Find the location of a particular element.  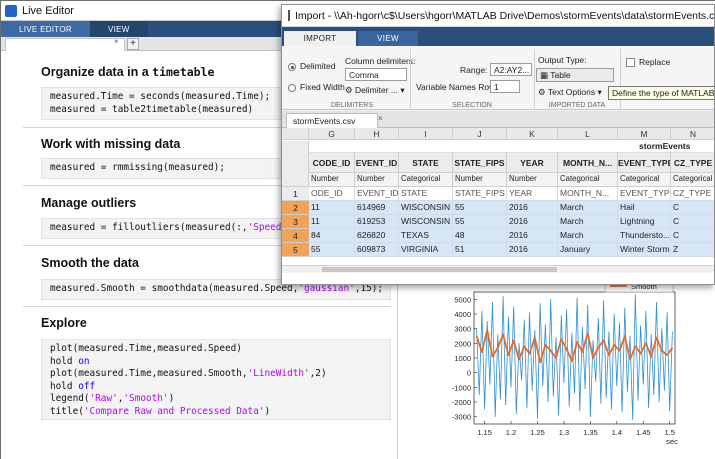

data-cell: EVENT_ID is located at coordinates (377, 194).